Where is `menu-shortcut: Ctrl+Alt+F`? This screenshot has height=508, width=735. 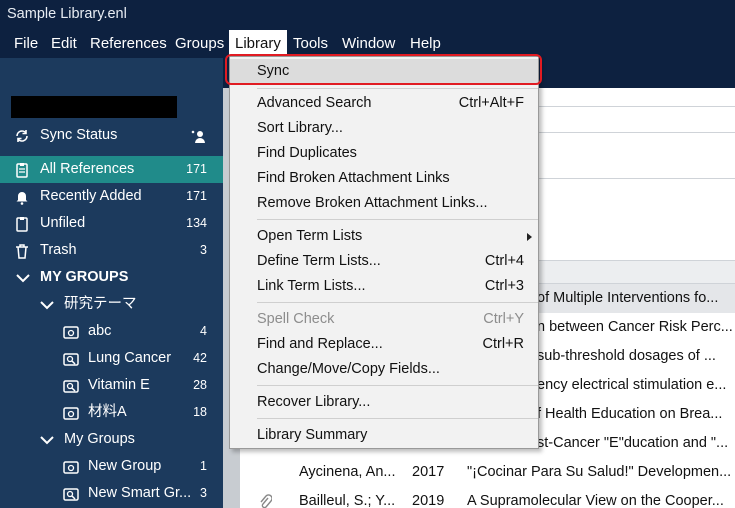
menu-shortcut: Ctrl+Alt+F is located at coordinates (491, 103).